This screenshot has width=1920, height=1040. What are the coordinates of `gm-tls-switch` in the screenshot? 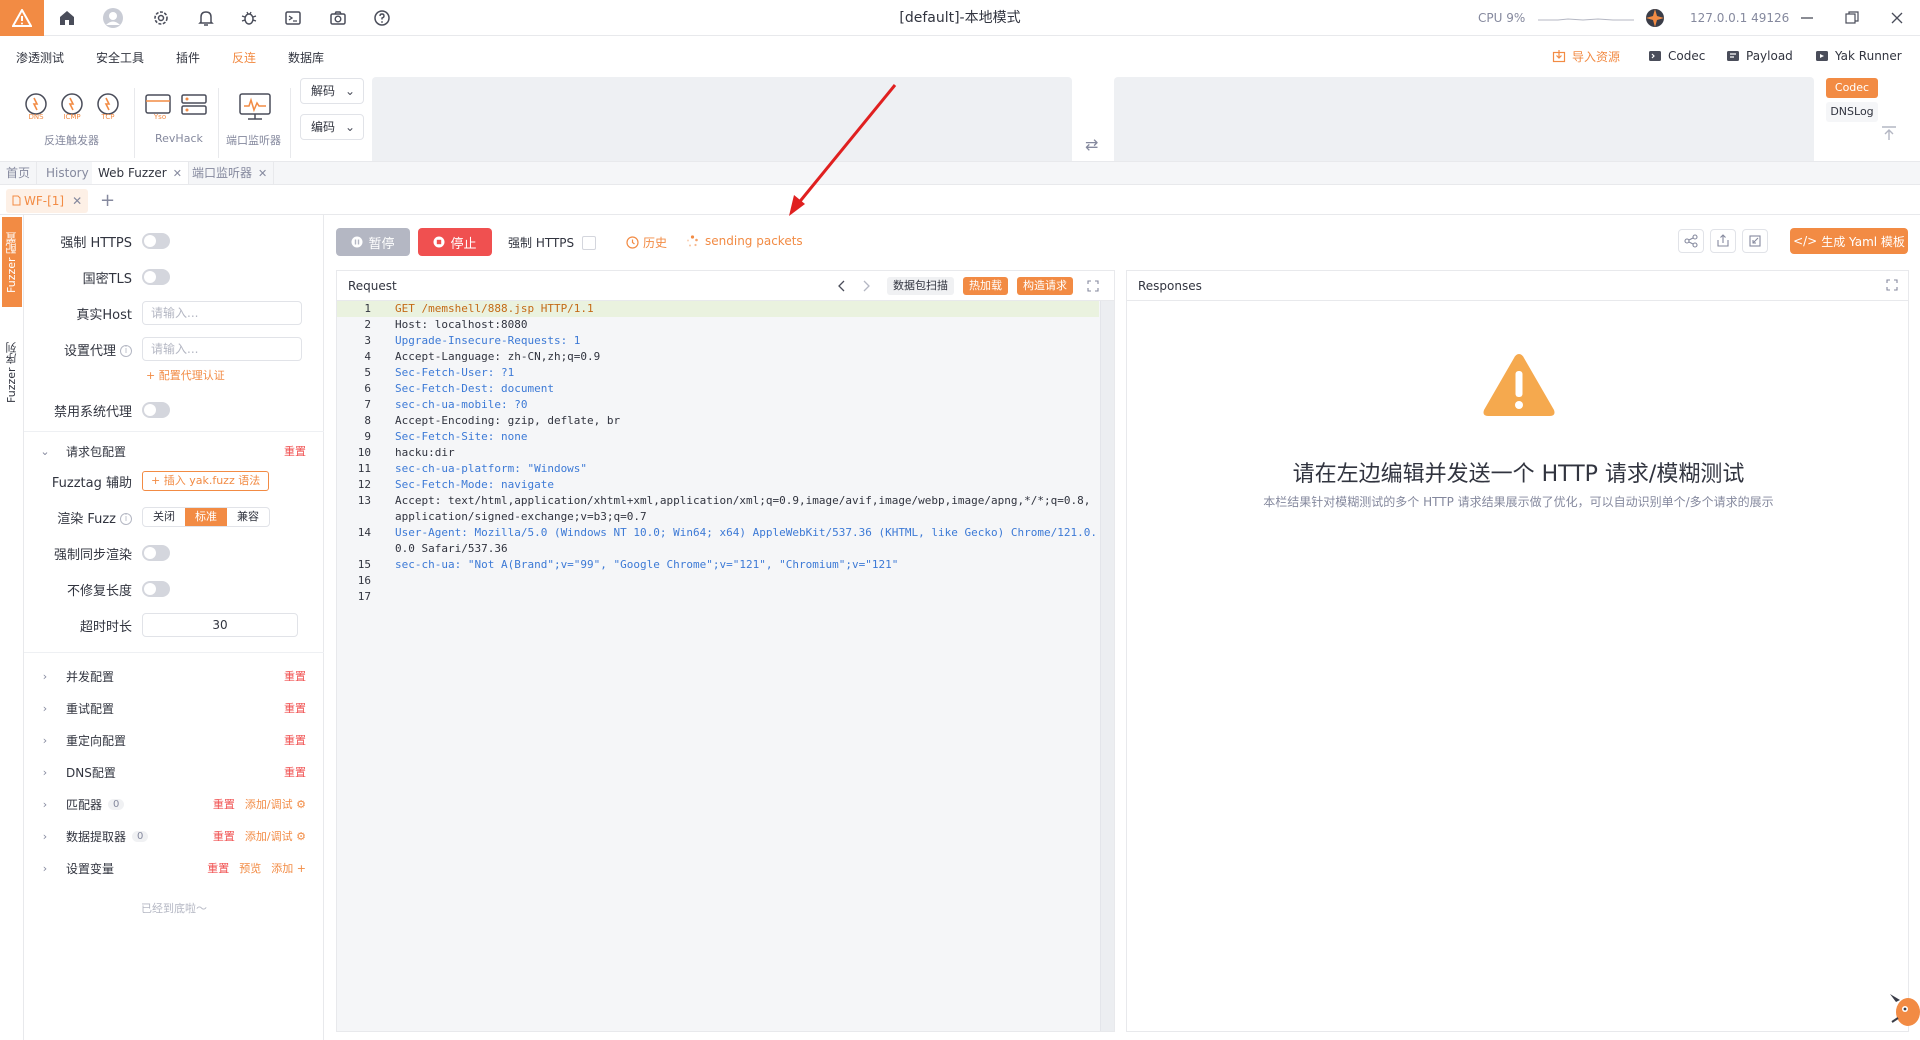 It's located at (156, 277).